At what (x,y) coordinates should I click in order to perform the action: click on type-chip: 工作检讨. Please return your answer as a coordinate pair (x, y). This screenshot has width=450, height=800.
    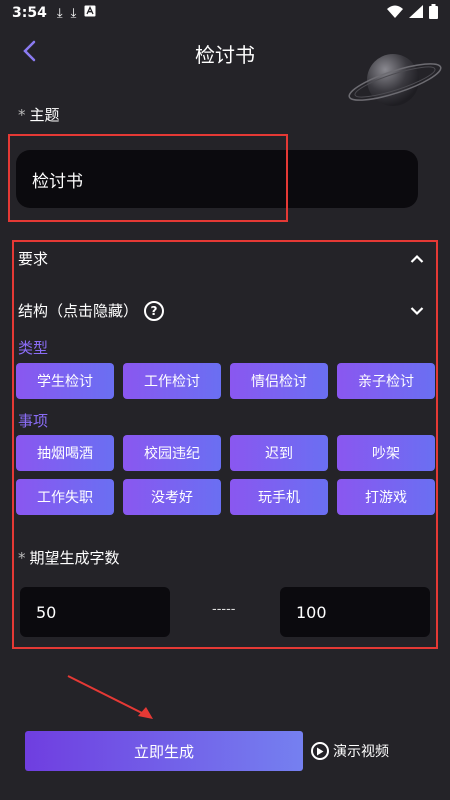
    Looking at the image, I should click on (172, 381).